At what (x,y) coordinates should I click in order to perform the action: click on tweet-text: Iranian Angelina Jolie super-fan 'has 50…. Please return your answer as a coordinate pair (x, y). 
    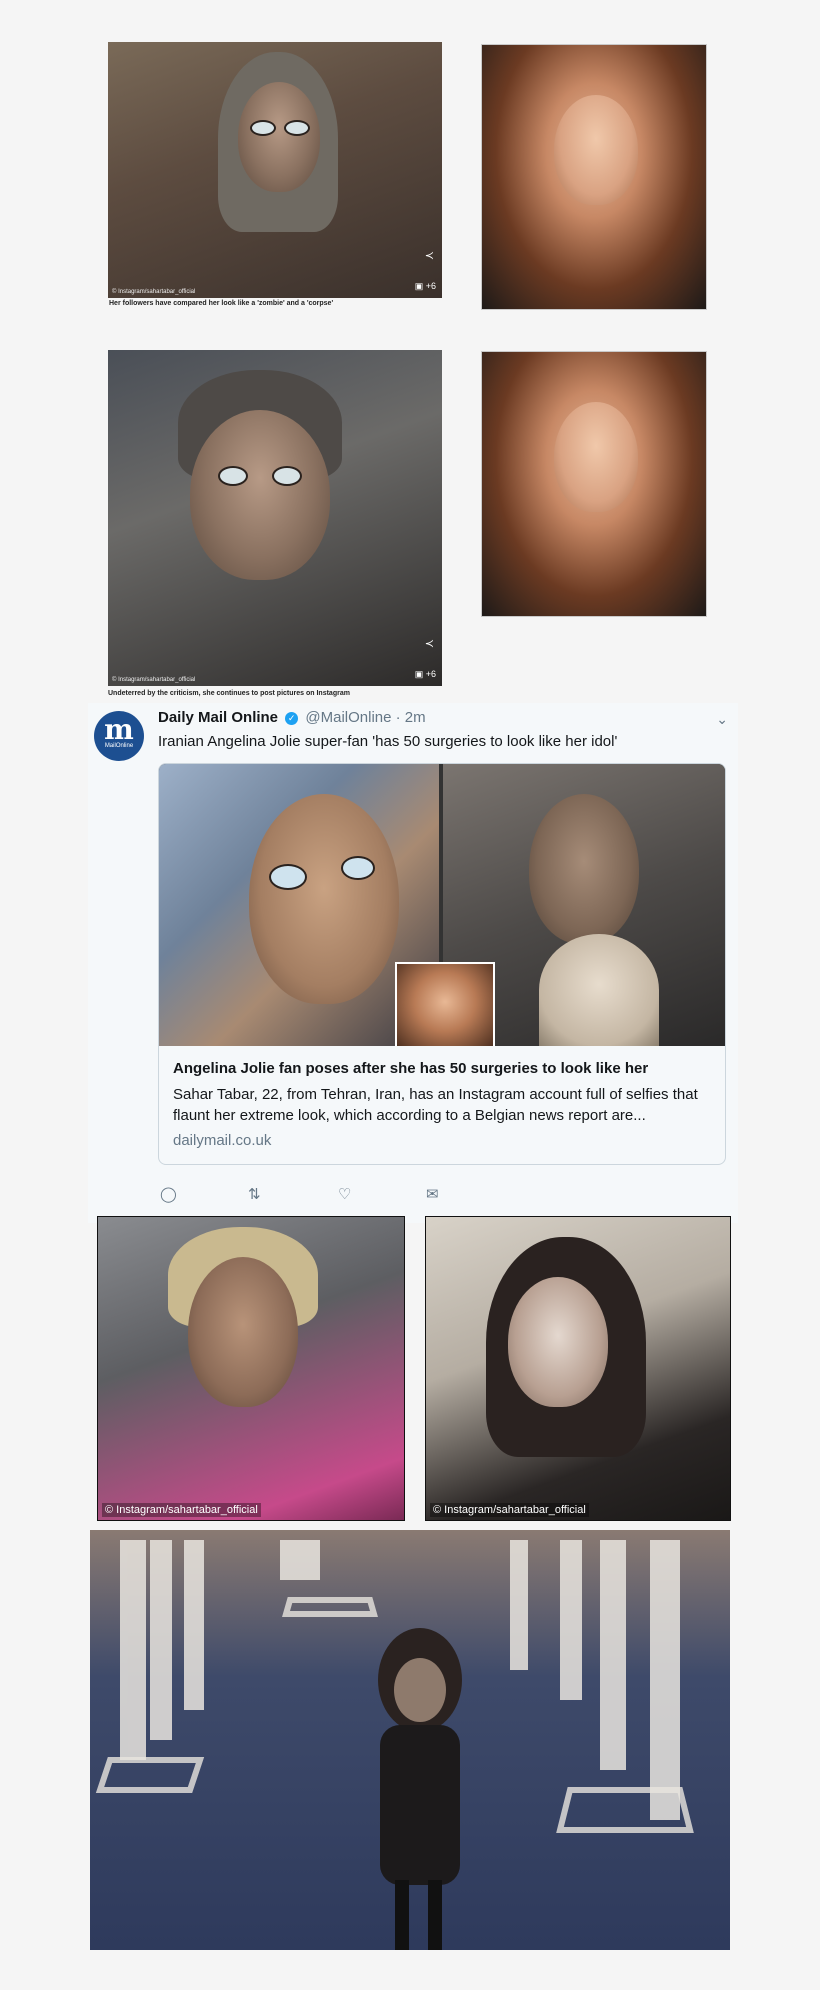
    Looking at the image, I should click on (388, 741).